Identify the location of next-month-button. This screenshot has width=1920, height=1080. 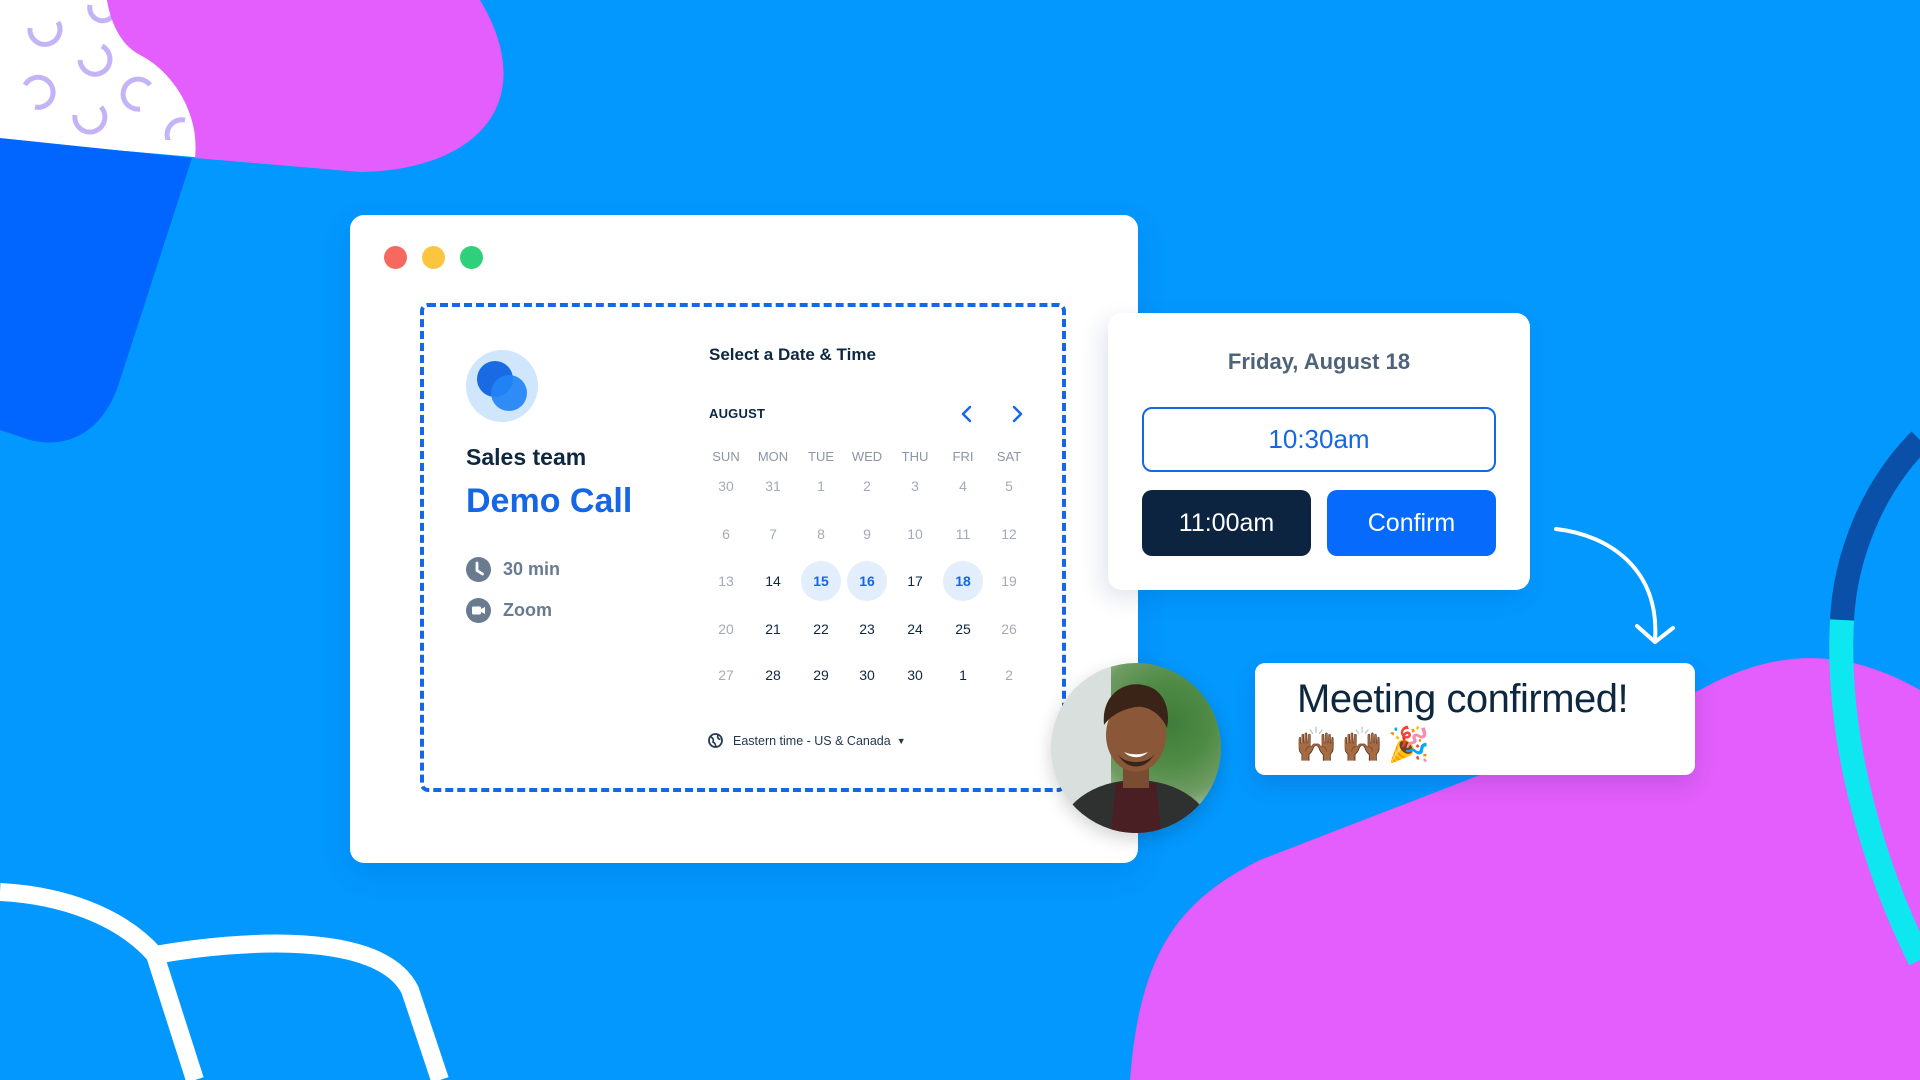
(1017, 414).